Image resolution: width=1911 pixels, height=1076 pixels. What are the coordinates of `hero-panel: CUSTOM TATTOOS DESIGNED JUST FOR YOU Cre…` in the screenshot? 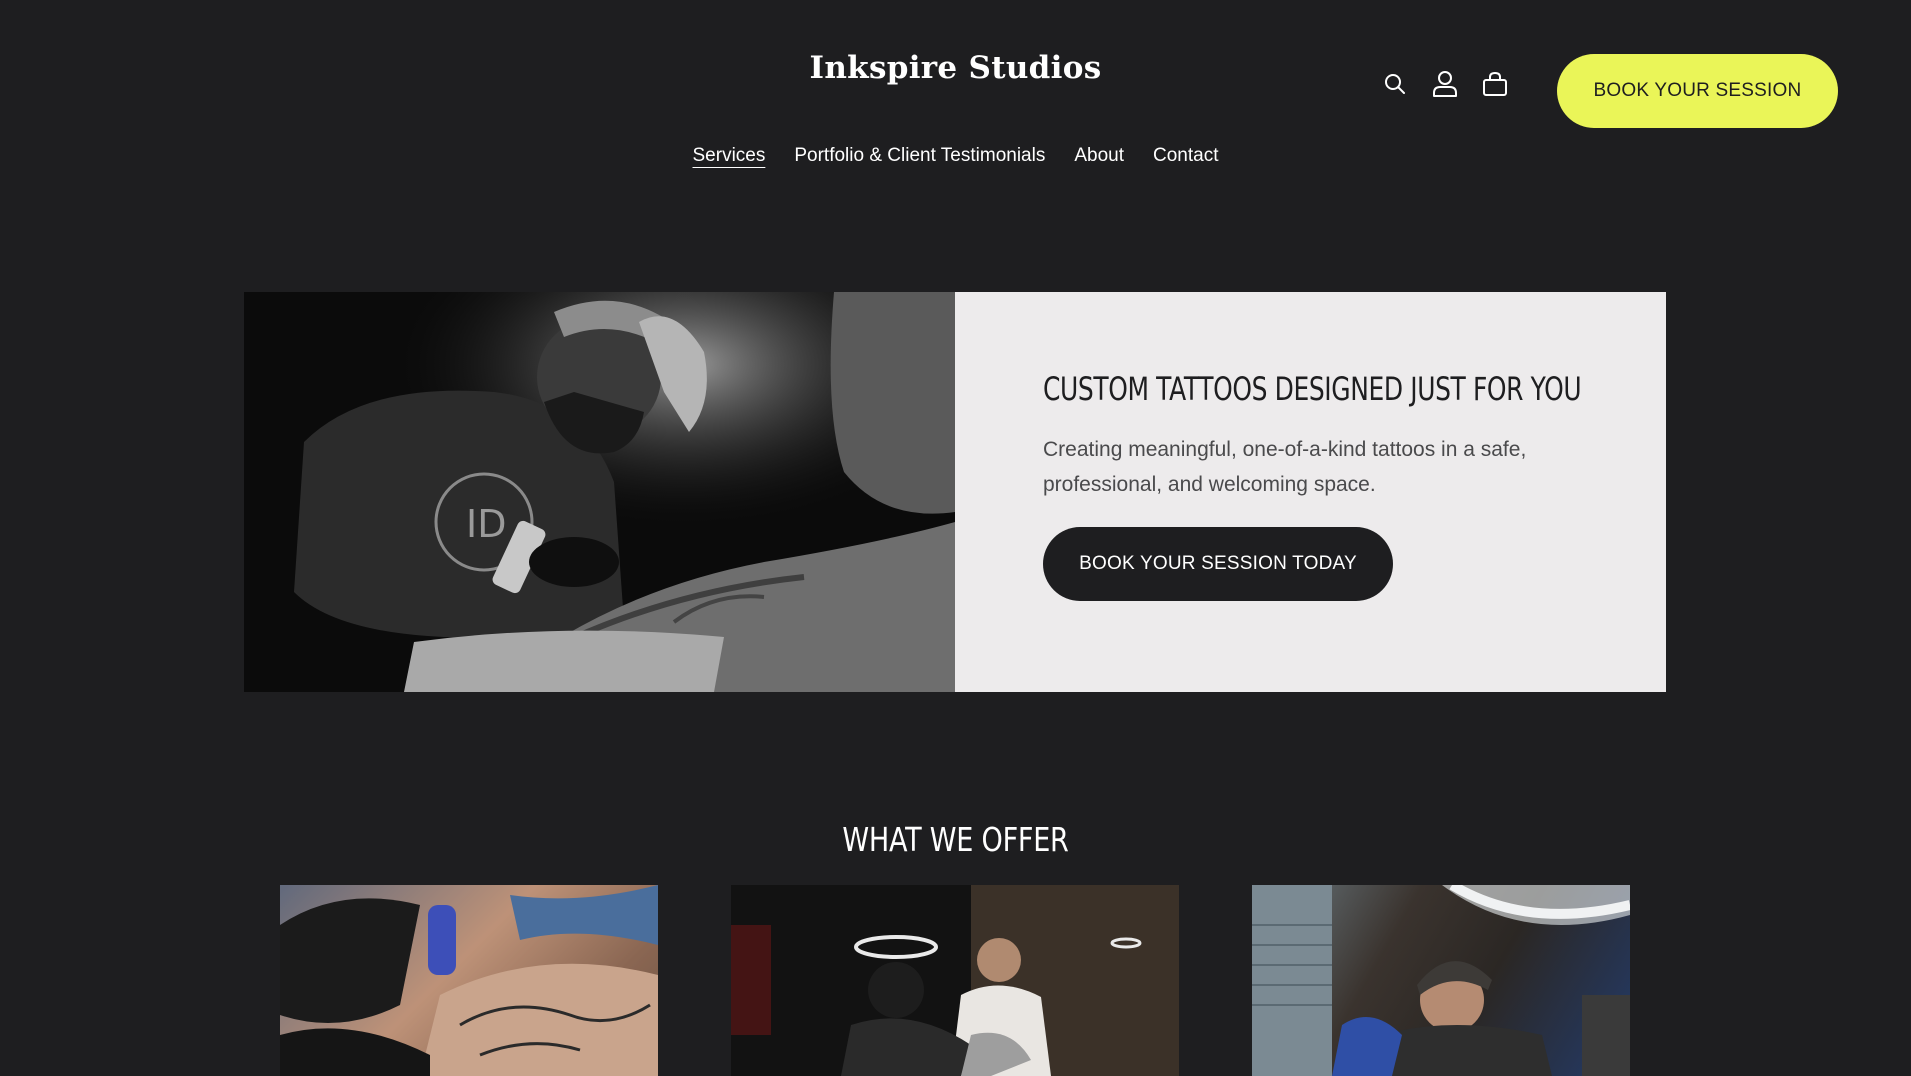 It's located at (1310, 492).